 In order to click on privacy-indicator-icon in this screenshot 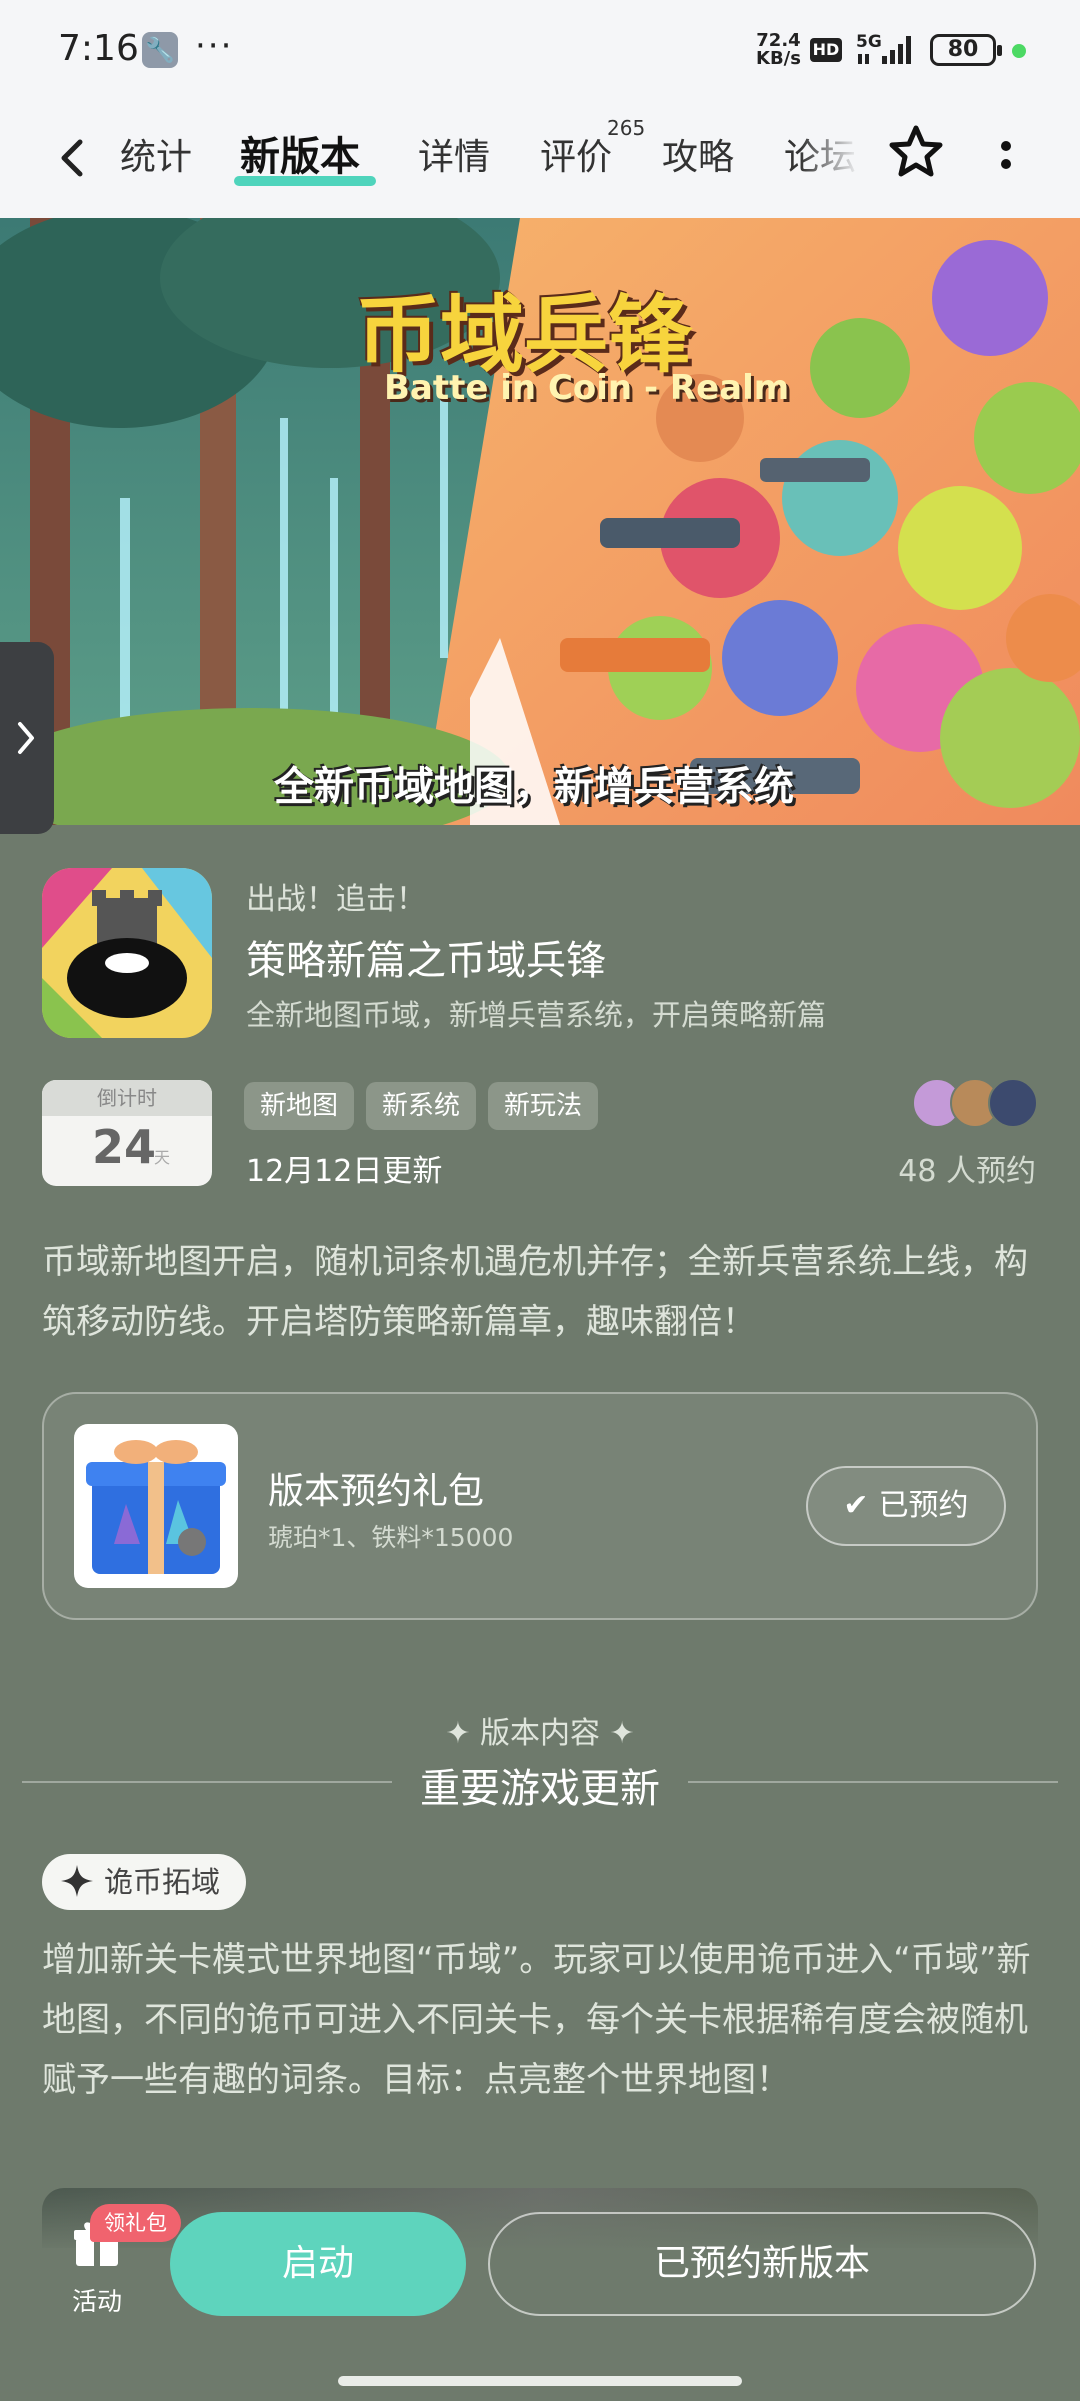, I will do `click(1019, 51)`.